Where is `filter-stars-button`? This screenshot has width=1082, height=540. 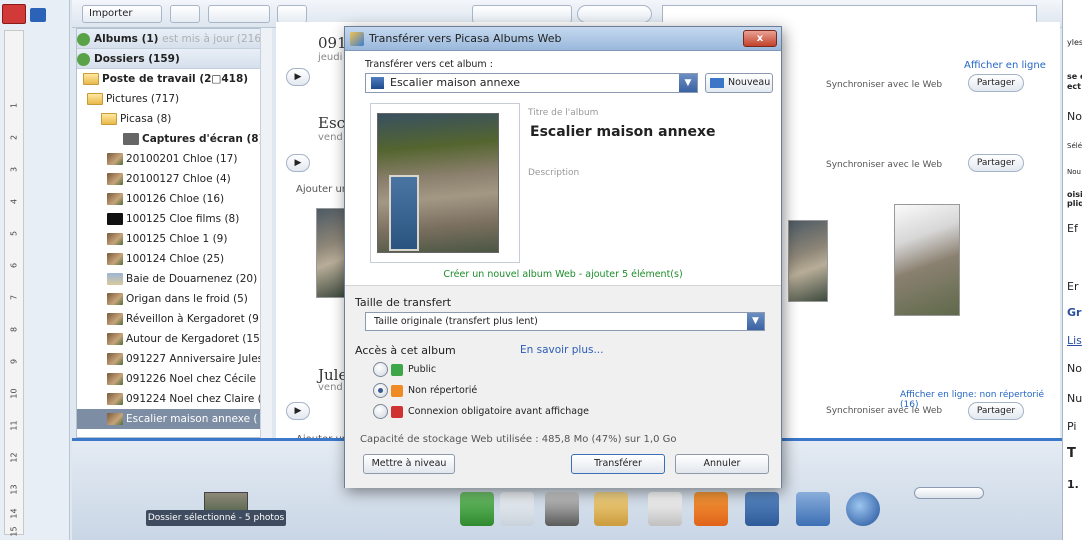 filter-stars-button is located at coordinates (522, 14).